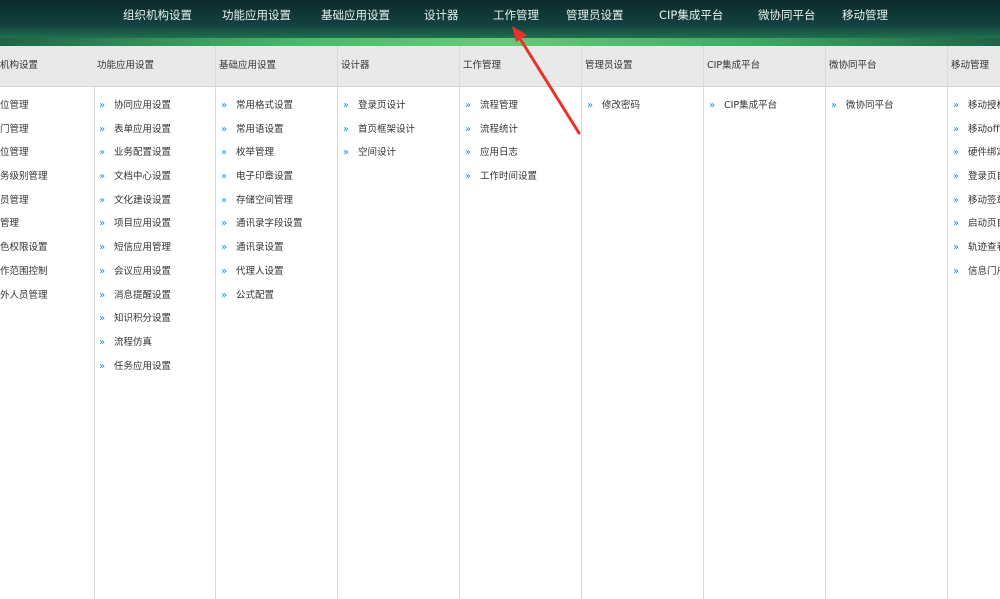  I want to click on menu-item: » 任务应用设置, so click(157, 367).